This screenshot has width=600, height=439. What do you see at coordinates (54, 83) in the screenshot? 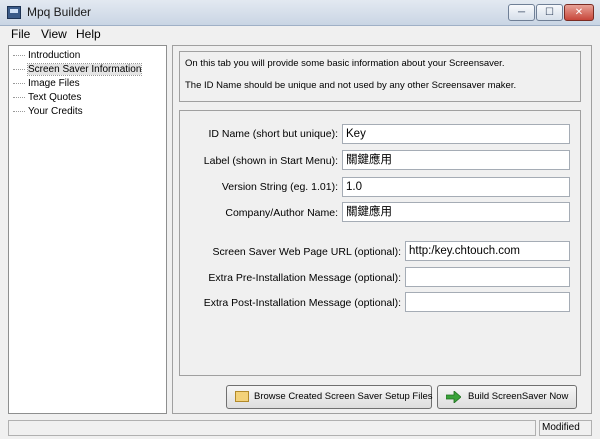
I see `tree-item-label: Image Files` at bounding box center [54, 83].